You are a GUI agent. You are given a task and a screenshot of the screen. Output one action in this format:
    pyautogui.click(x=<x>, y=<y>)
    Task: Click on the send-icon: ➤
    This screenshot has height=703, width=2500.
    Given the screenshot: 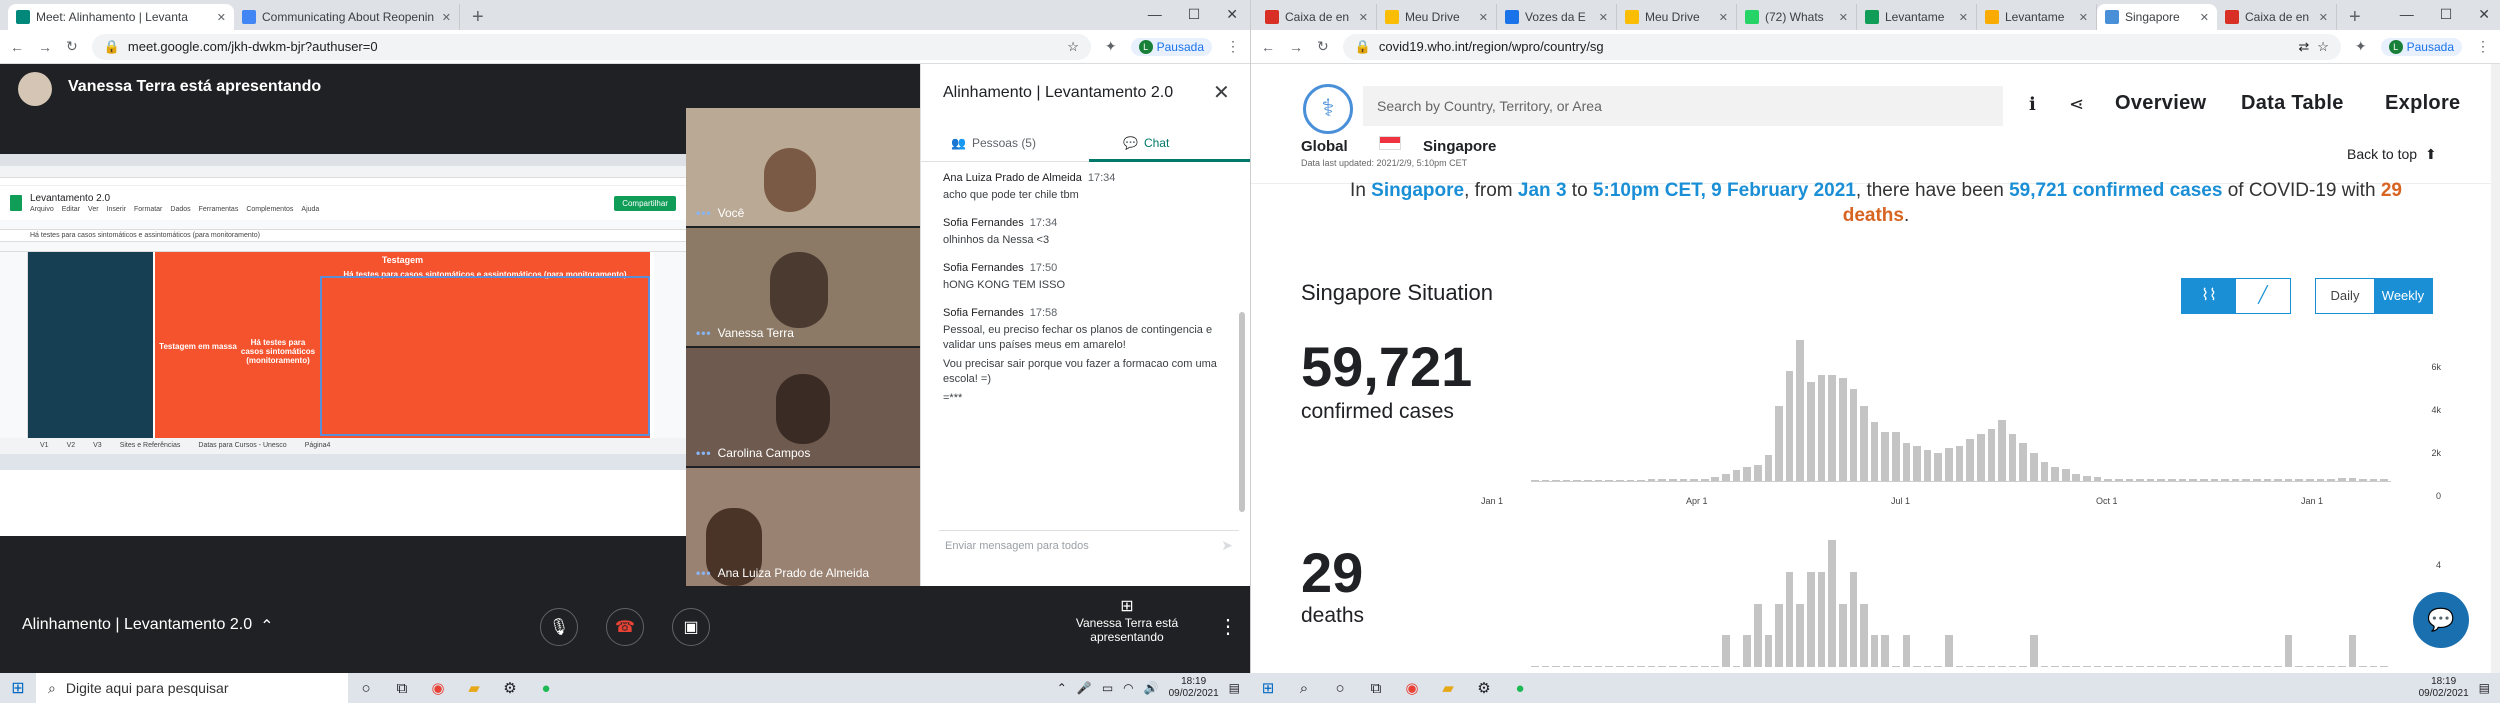 What is the action you would take?
    pyautogui.click(x=1227, y=545)
    